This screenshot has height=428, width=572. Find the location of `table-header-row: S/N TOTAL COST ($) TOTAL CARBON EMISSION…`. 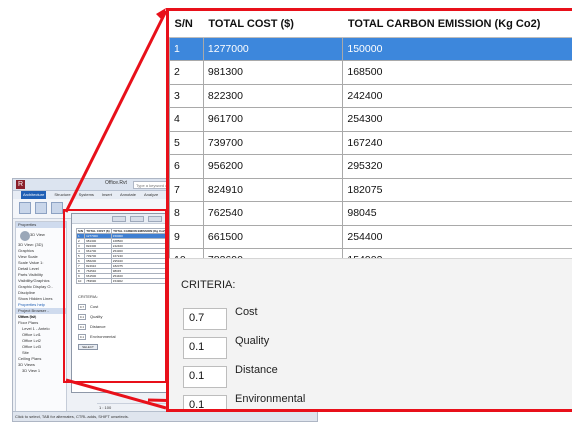

table-header-row: S/N TOTAL COST ($) TOTAL CARBON EMISSION… is located at coordinates (370, 24).